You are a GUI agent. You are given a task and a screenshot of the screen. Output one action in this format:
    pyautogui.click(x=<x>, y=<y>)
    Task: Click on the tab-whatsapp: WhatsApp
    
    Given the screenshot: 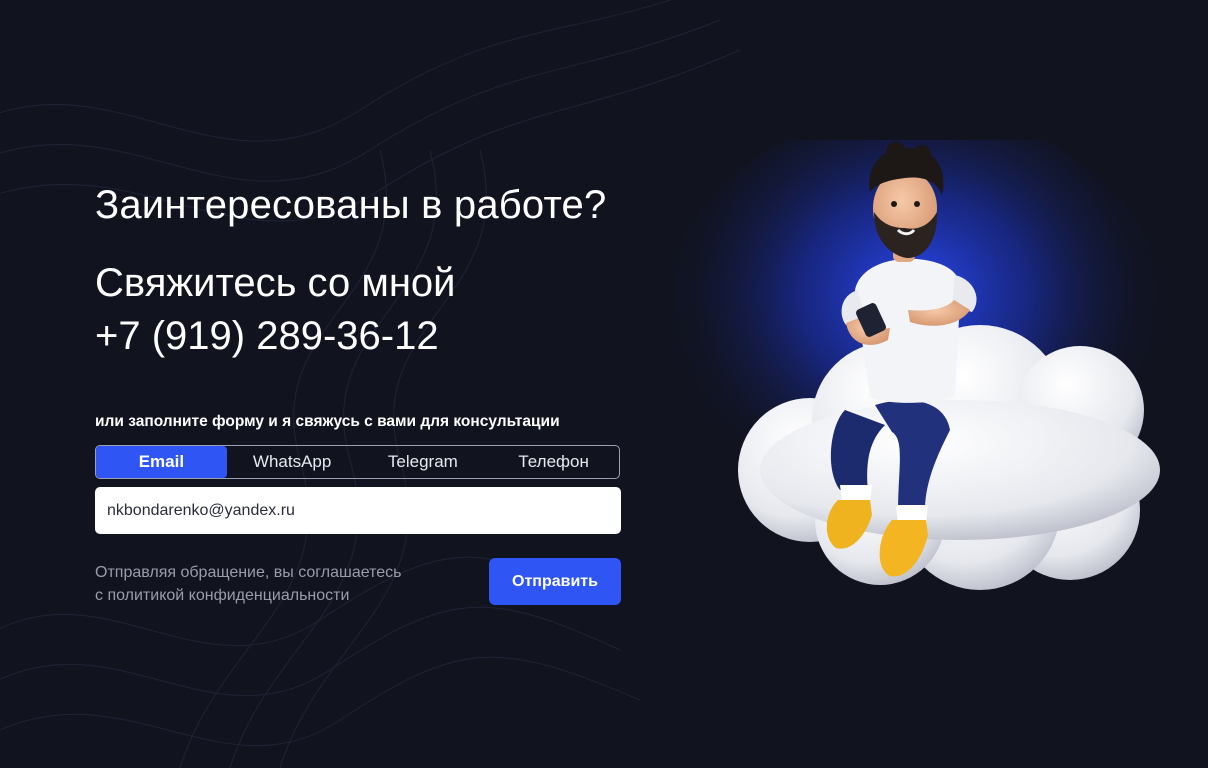 What is the action you would take?
    pyautogui.click(x=292, y=462)
    